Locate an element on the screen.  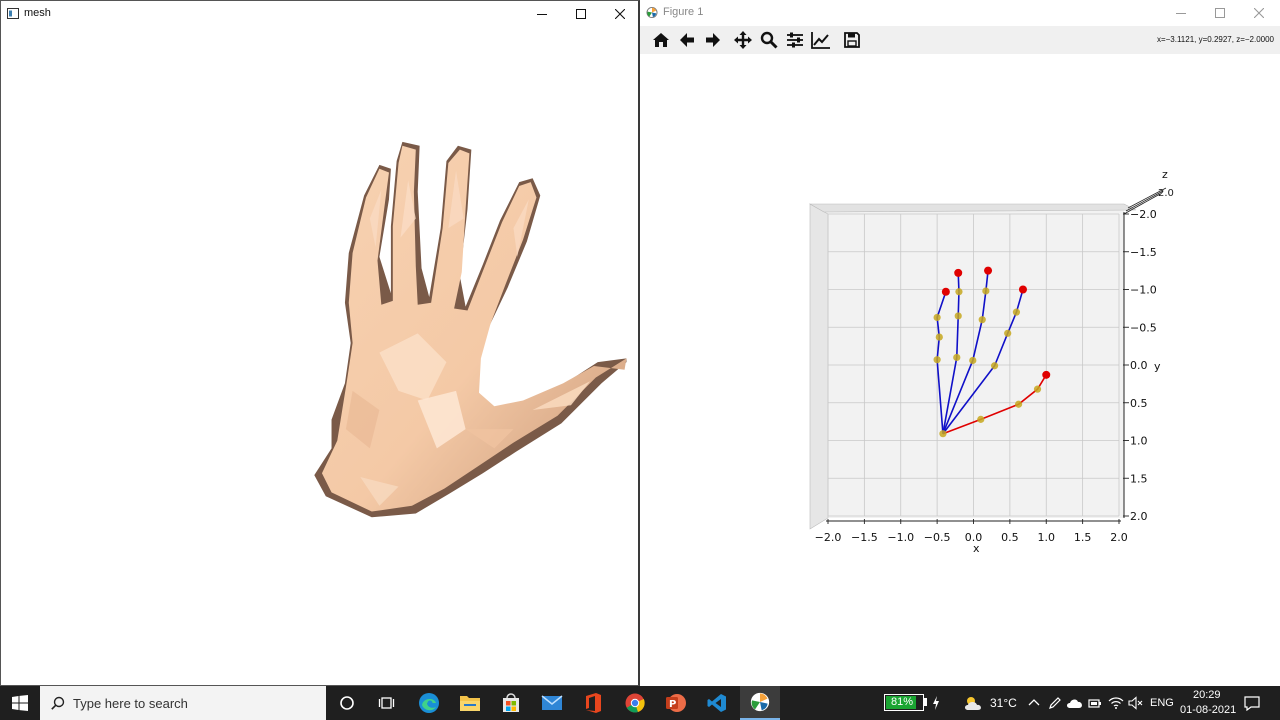
x-tick-label: 1.5 is located at coordinates (1083, 537).